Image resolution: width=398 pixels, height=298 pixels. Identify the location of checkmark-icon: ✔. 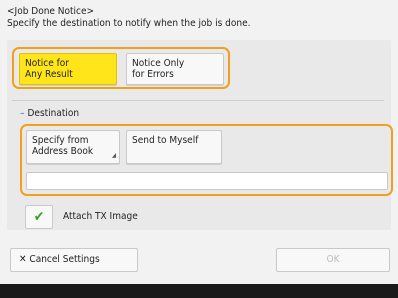
(39, 217).